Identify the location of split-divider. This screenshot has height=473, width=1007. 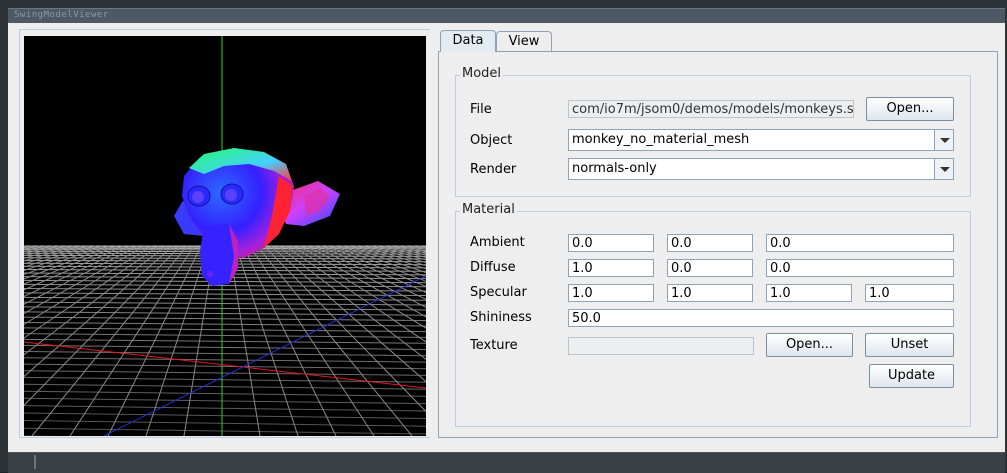
(433, 237).